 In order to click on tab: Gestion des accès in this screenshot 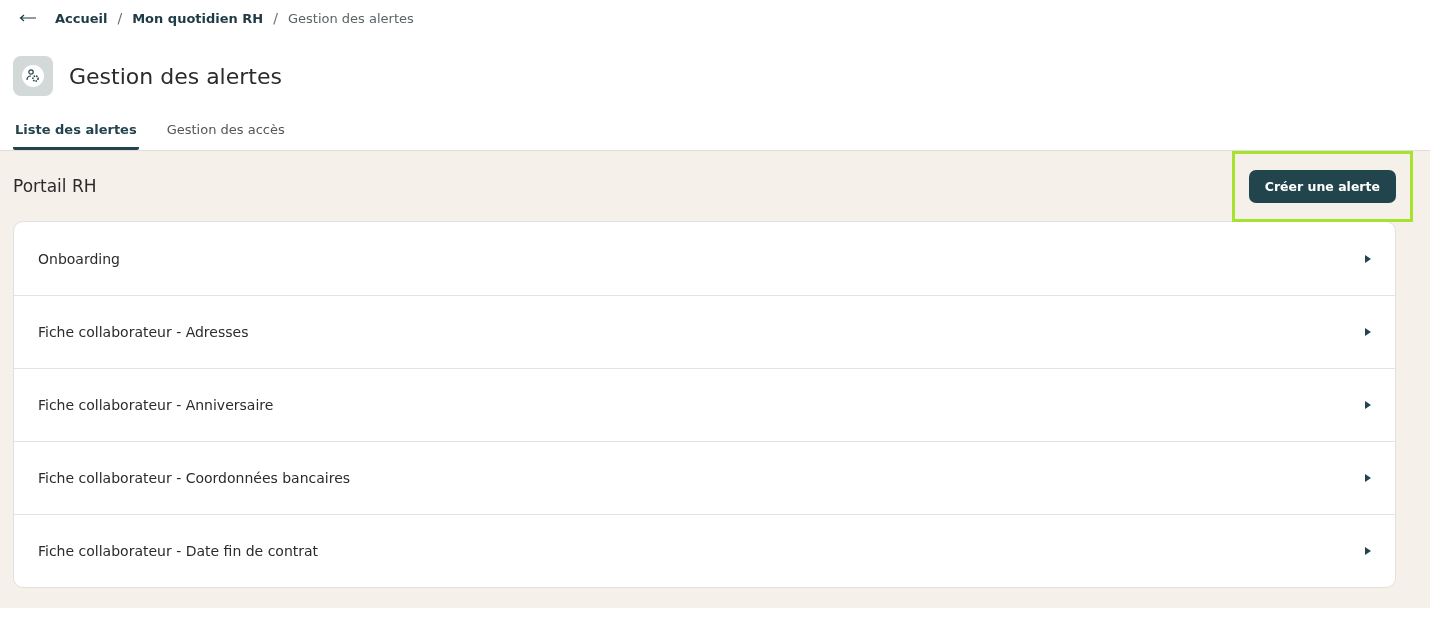, I will do `click(225, 133)`.